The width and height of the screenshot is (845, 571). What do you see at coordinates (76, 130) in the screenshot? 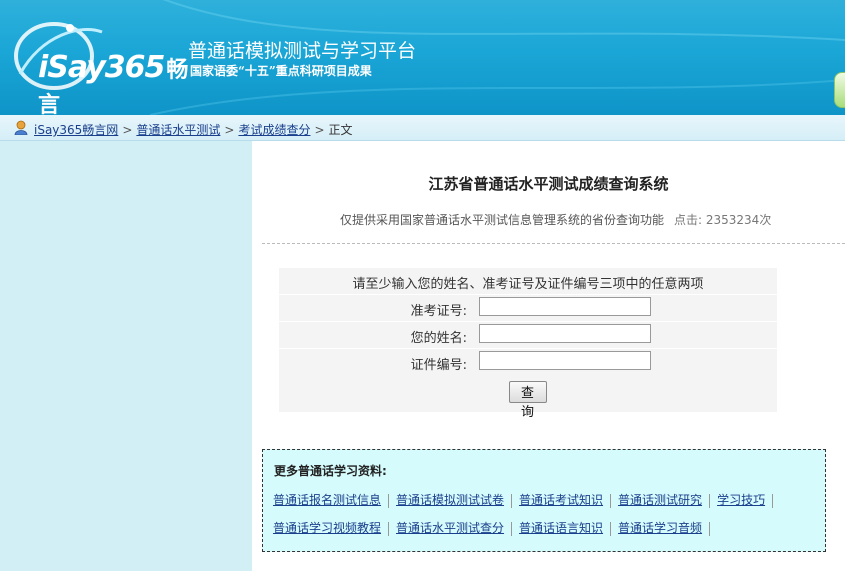
I see `breadcrumb-home-link: iSay365畅言网` at bounding box center [76, 130].